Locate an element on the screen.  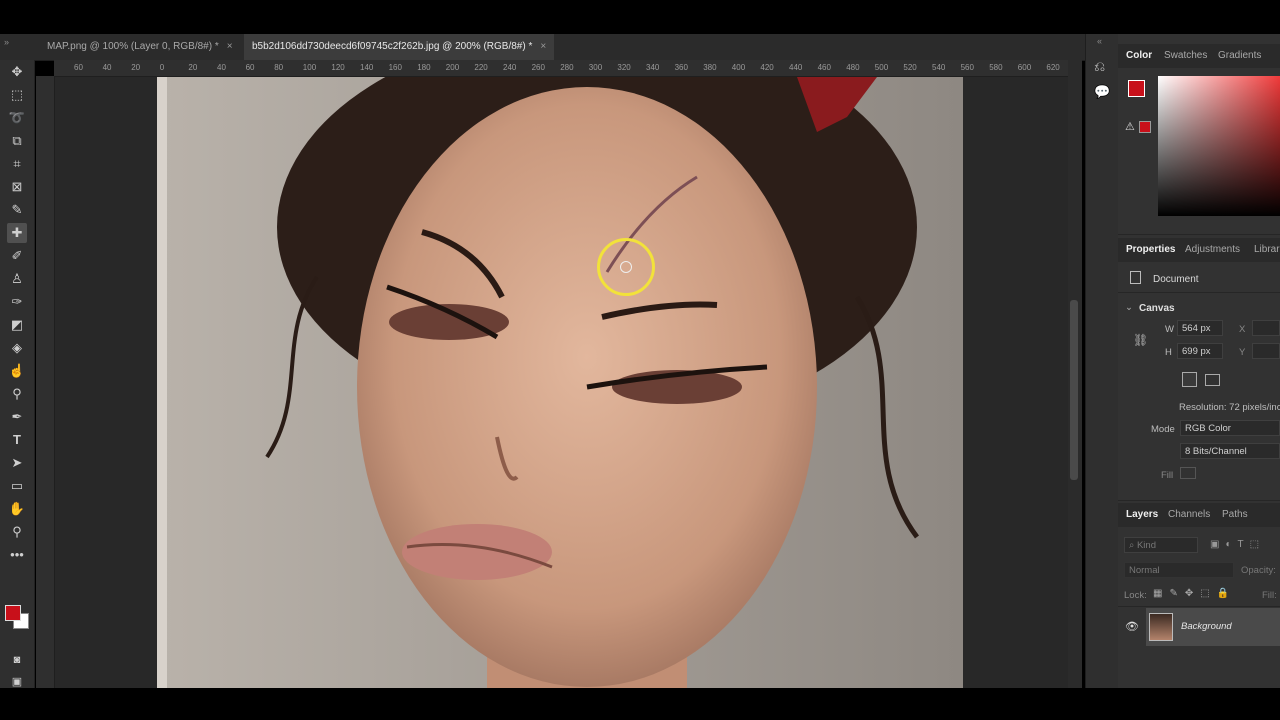
bit-depth-select: 8 Bits/Channel is located at coordinates (1230, 451).